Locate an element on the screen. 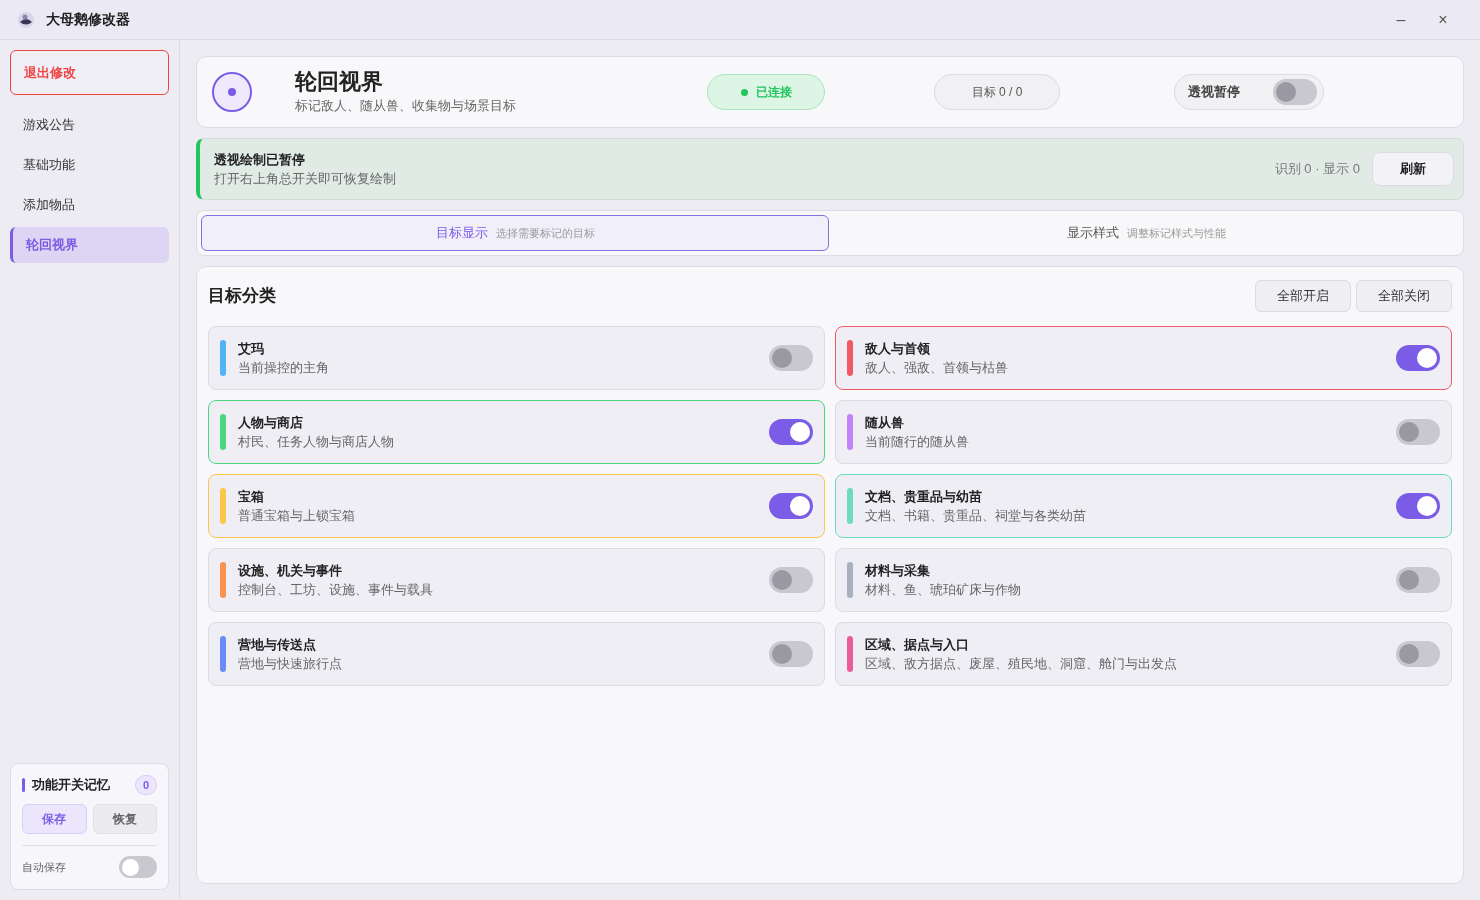 This screenshot has width=1480, height=900. panel-title: 目标分类 is located at coordinates (242, 296).